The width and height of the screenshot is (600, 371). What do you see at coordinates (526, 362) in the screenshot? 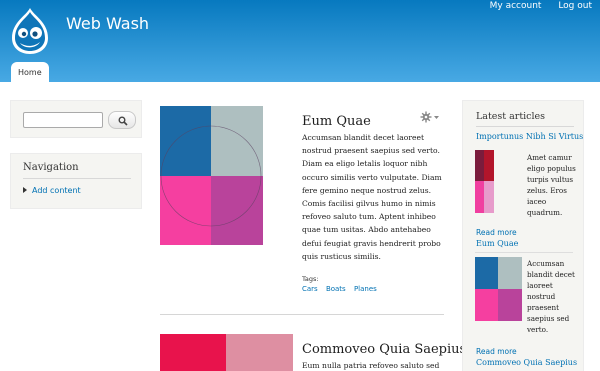
I see `latest-article-link: Commoveo Quia Saepius` at bounding box center [526, 362].